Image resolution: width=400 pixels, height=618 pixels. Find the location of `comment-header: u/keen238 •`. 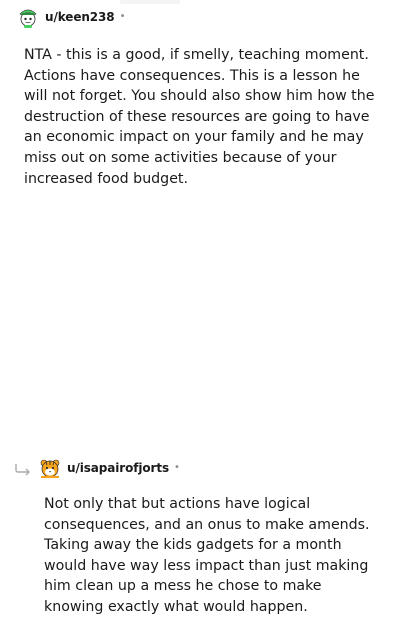

comment-header: u/keen238 • is located at coordinates (70, 17).